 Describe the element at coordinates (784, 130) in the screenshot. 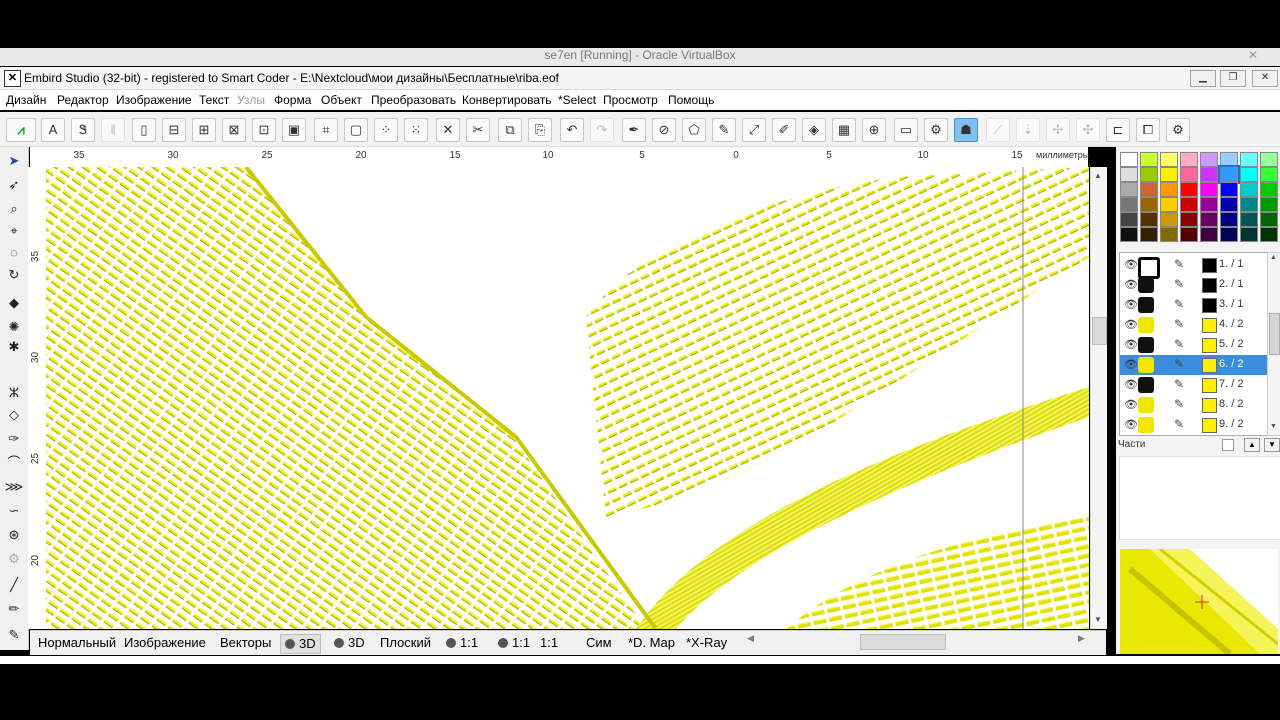

I see `brush-icon: ✐` at that location.